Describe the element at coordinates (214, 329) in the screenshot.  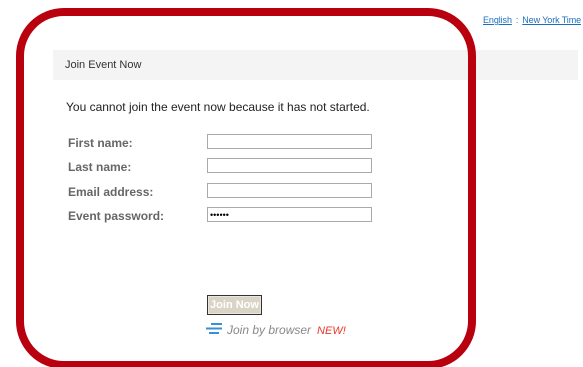
I see `lines-icon` at that location.